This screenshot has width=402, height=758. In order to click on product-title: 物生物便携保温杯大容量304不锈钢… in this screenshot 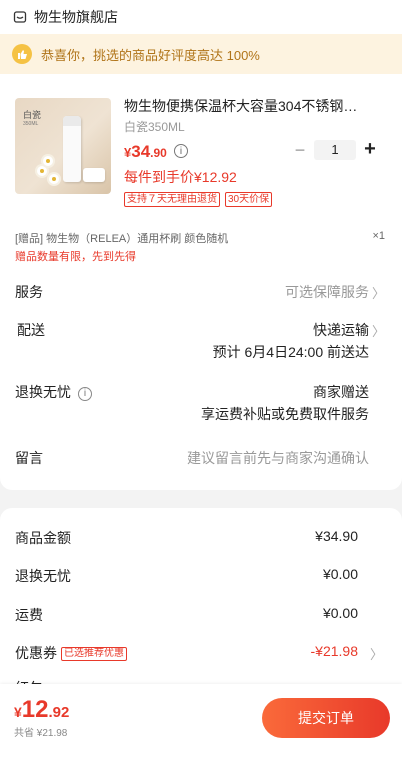, I will do `click(249, 106)`.